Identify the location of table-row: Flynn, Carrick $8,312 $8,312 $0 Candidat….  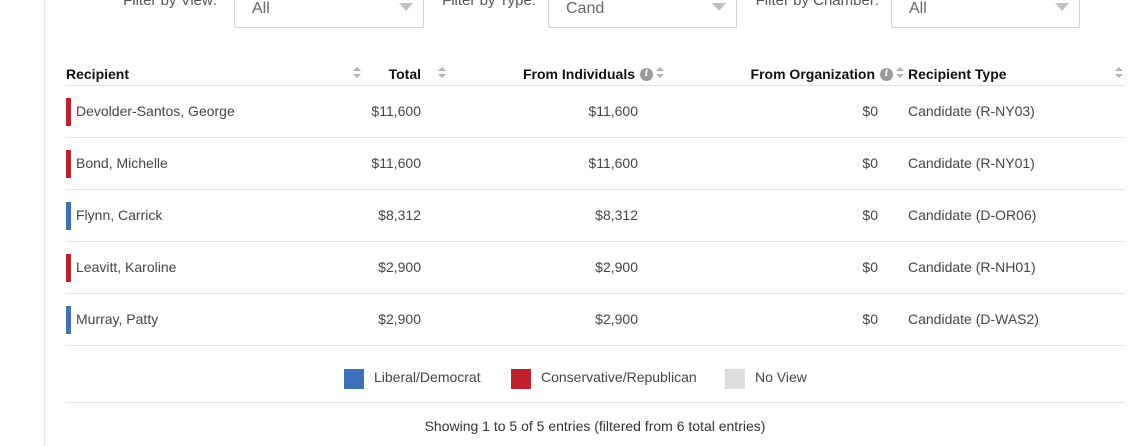
(595, 216).